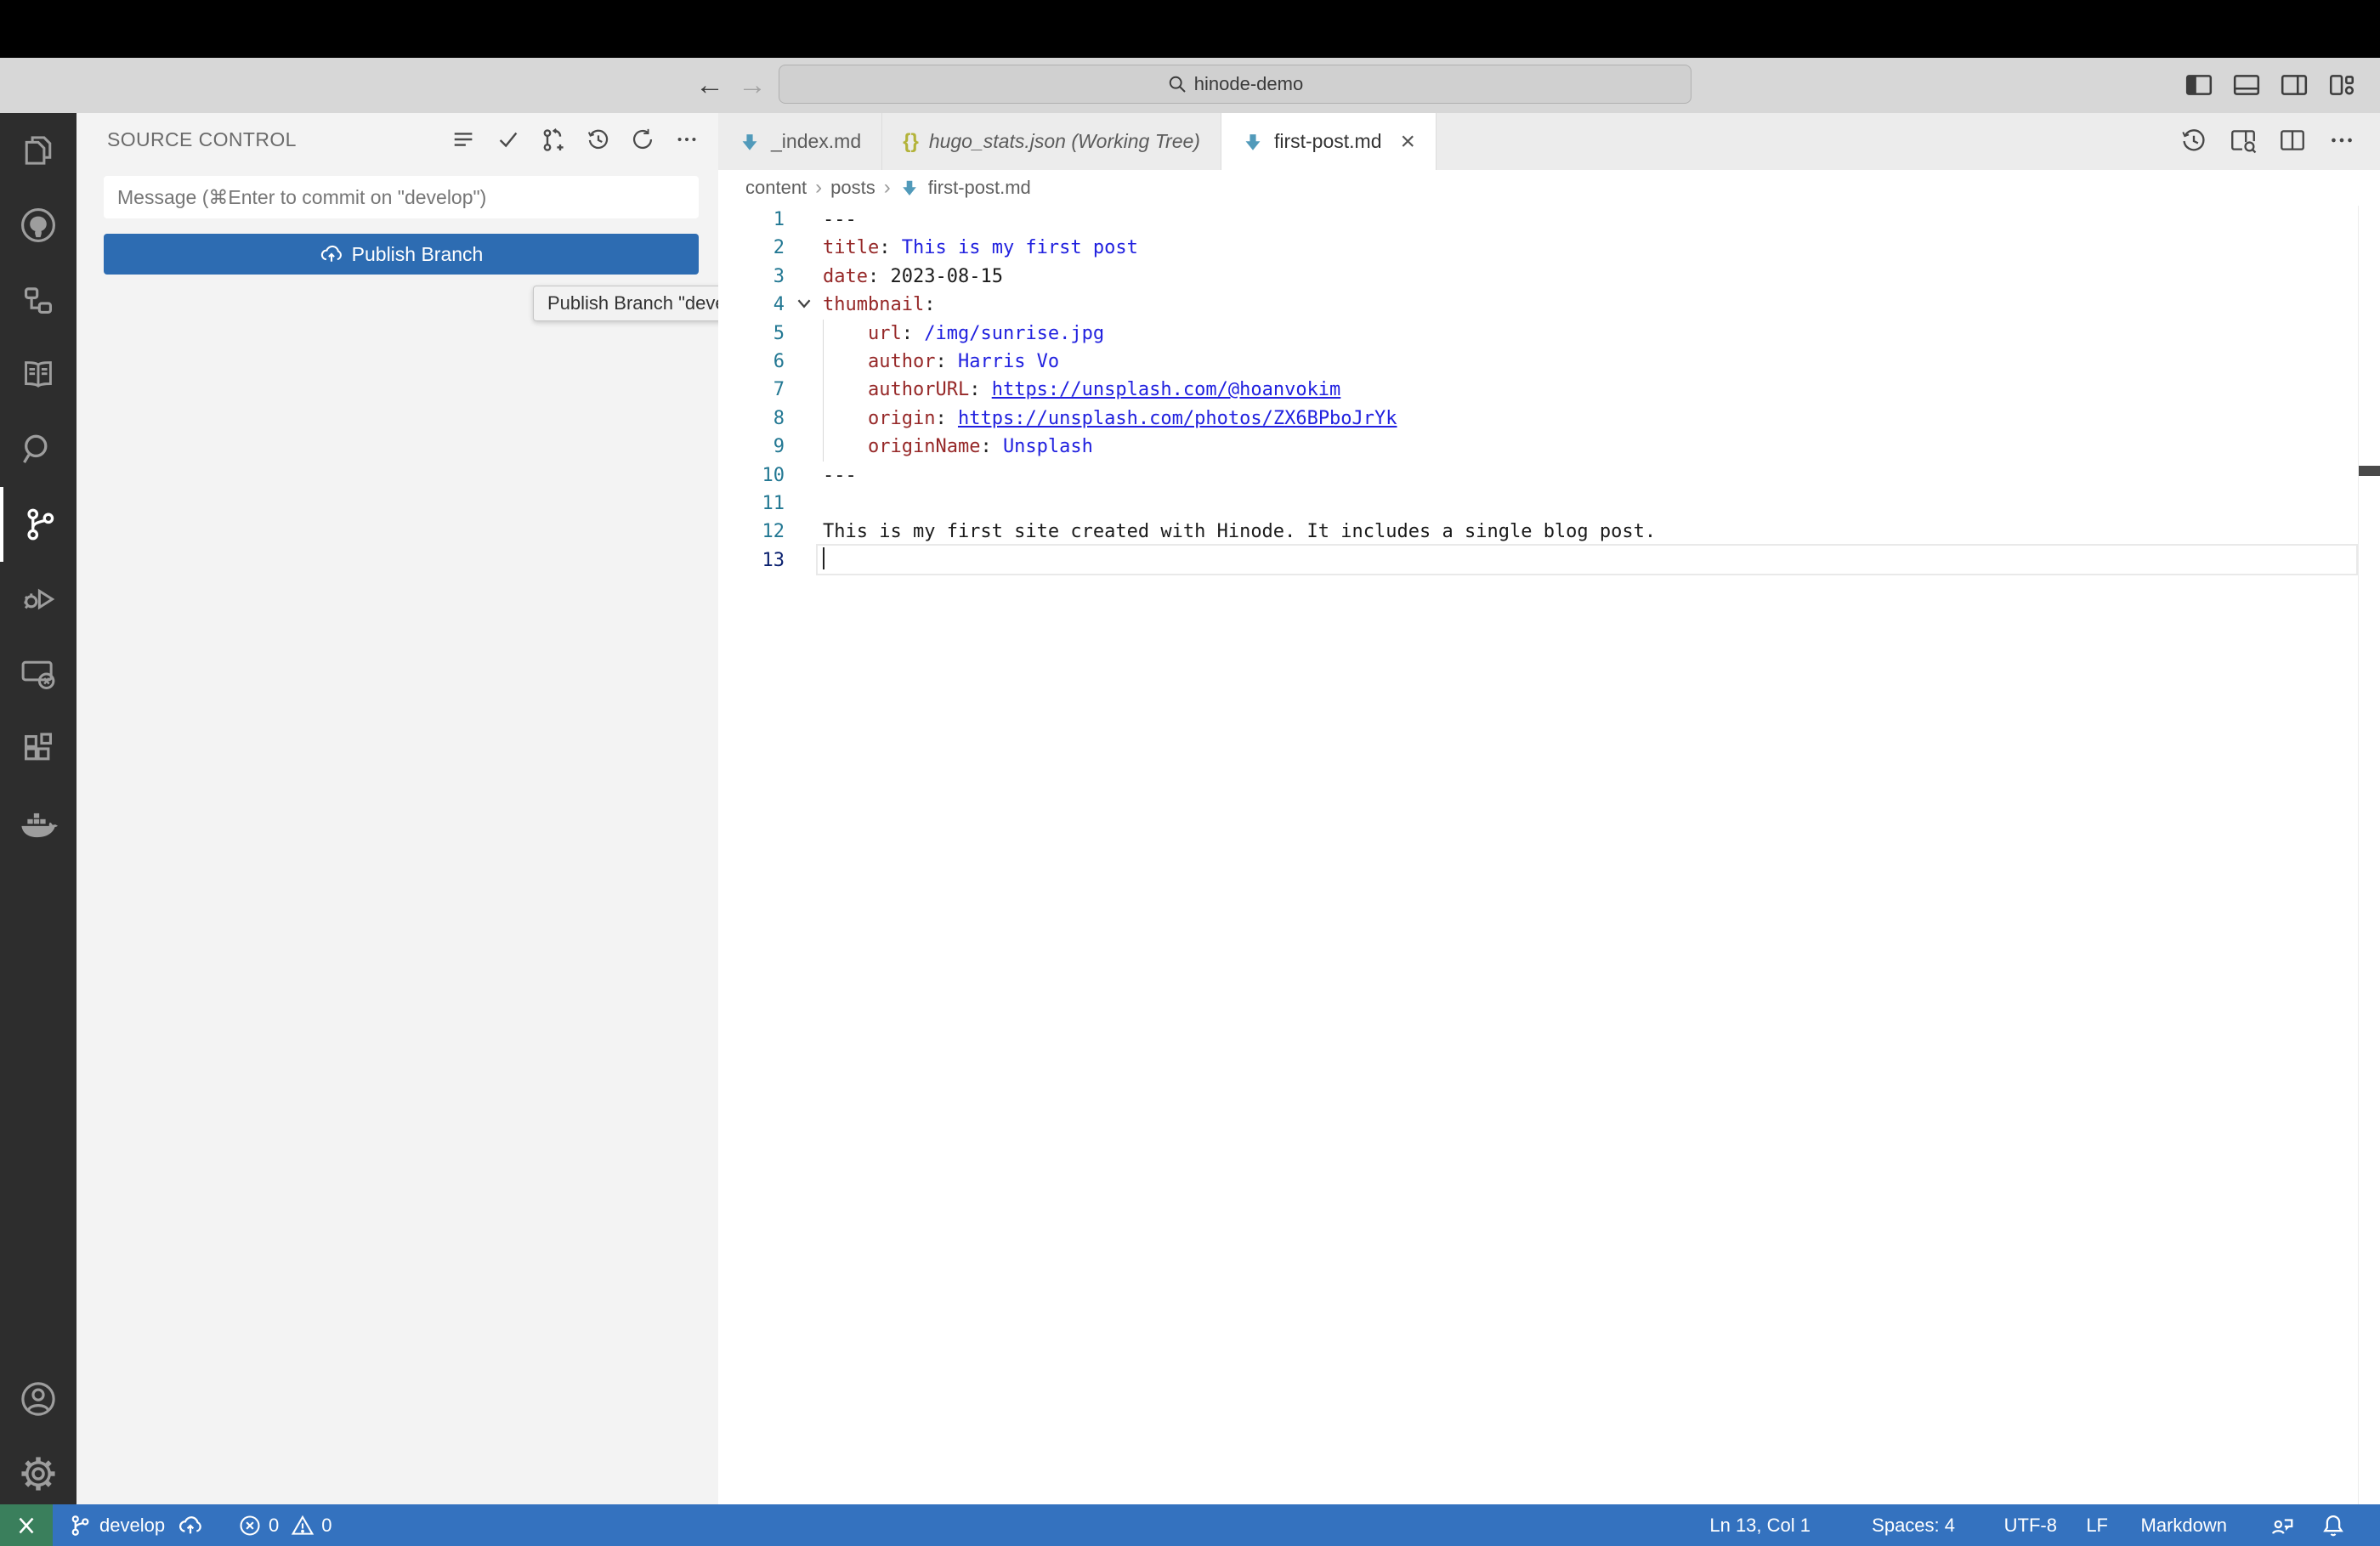  I want to click on code-line: title: This is my first post, so click(980, 248).